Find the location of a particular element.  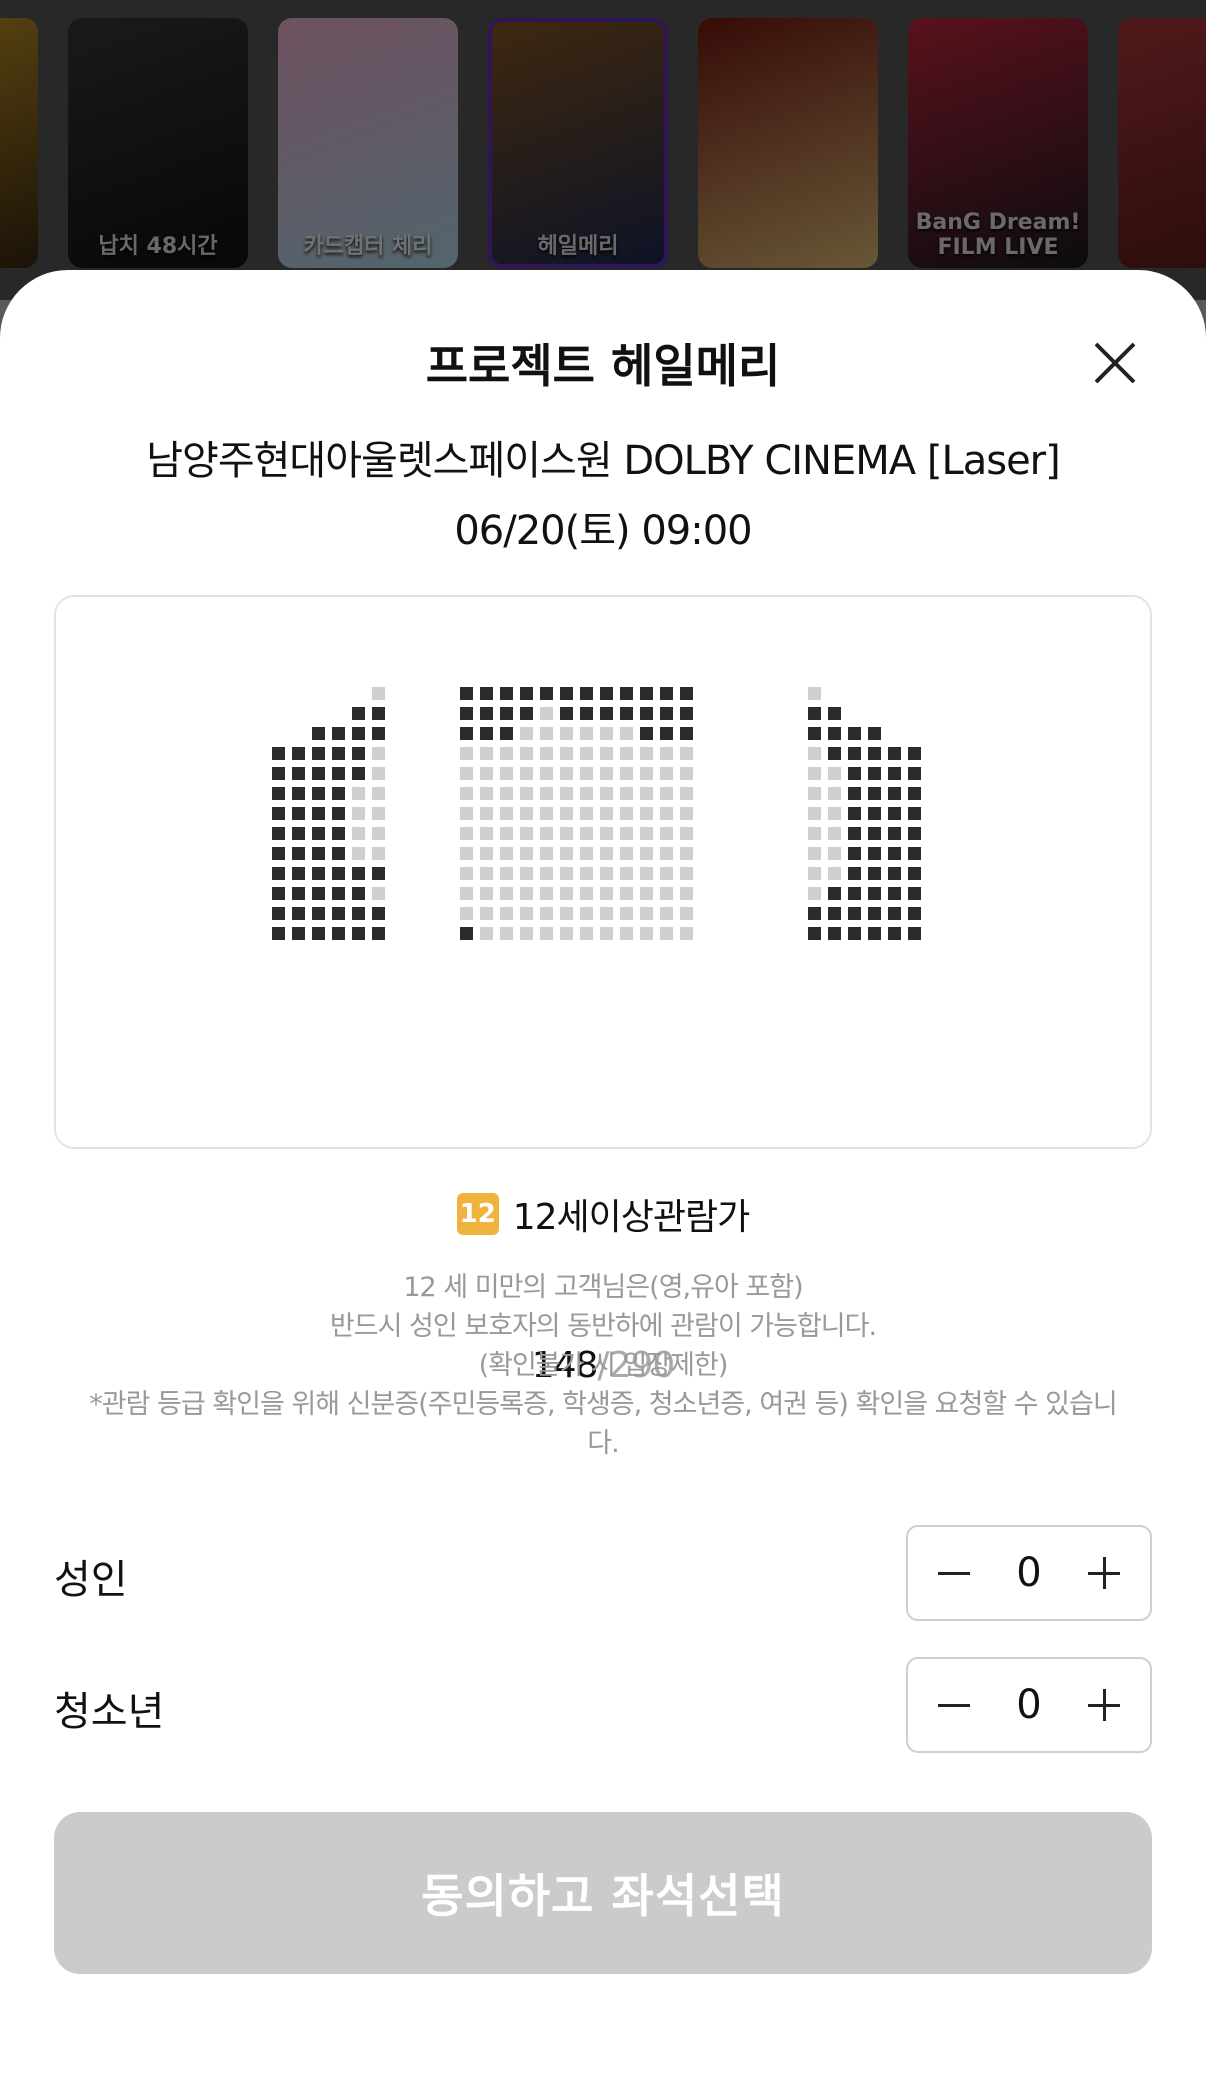

poster-6: BanG Dream! FILM LIVE is located at coordinates (998, 143).